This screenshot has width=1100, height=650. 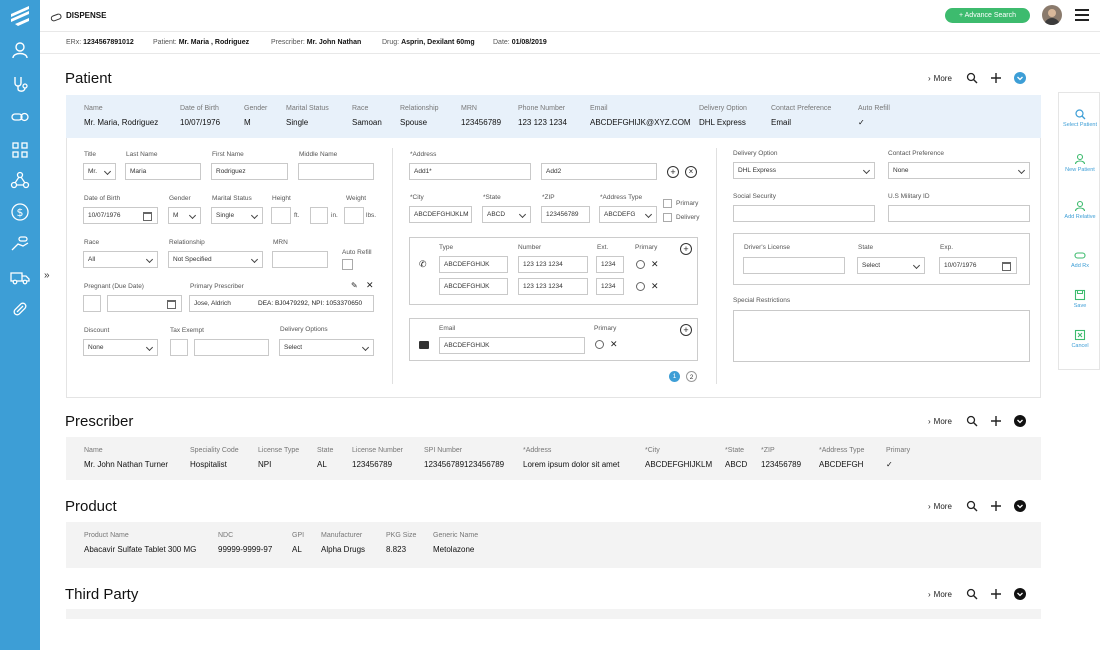 What do you see at coordinates (646, 247) in the screenshot?
I see `phone-primary-label: Primary` at bounding box center [646, 247].